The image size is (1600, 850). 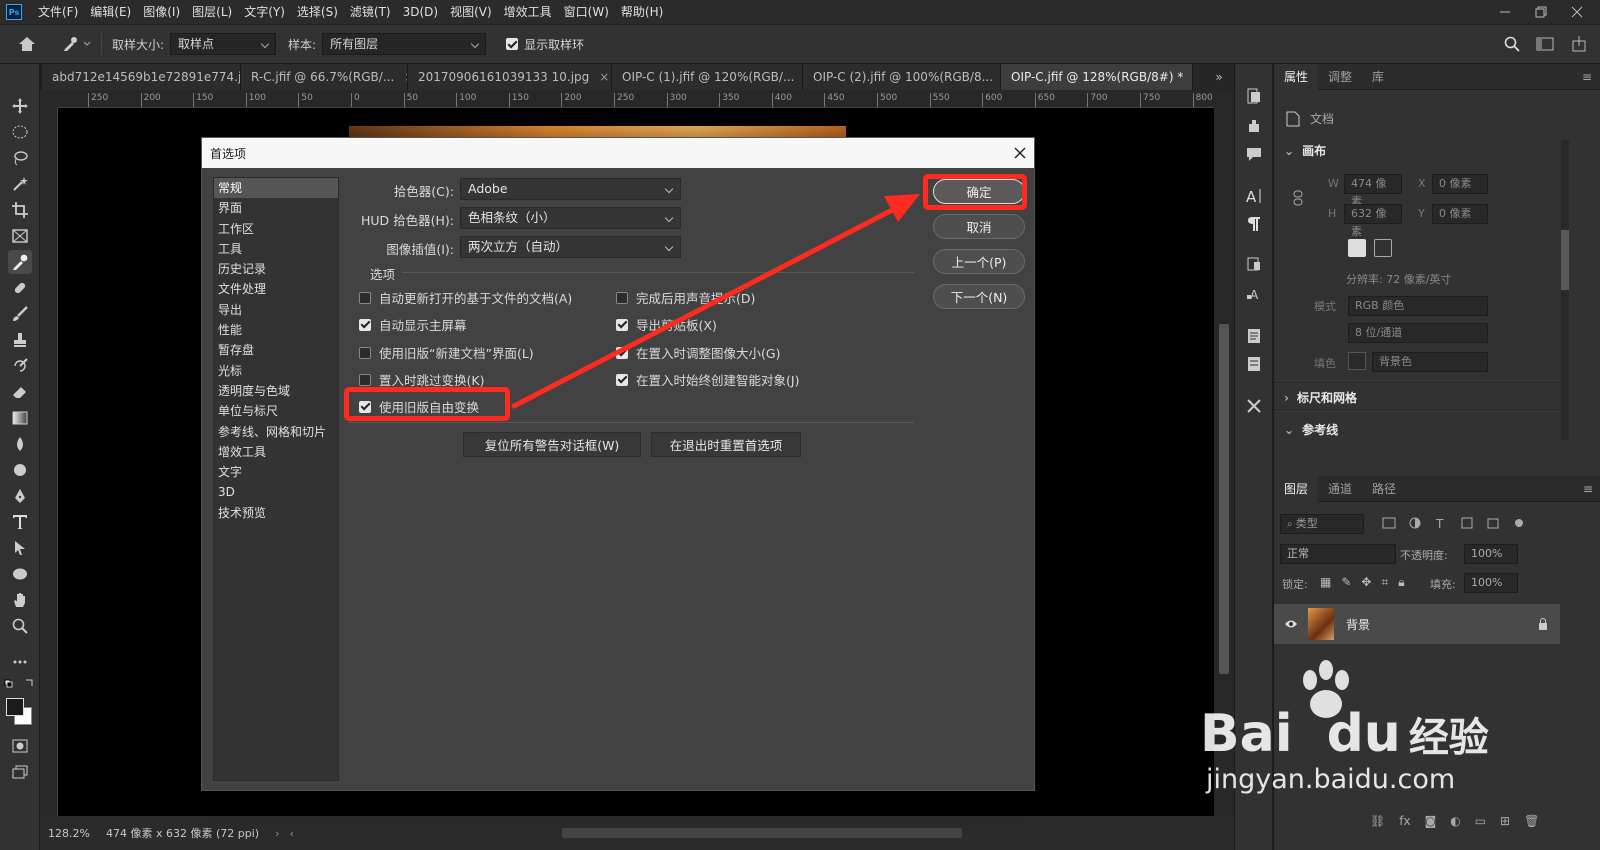 What do you see at coordinates (1246, 734) in the screenshot?
I see `watermark-brand-latin: Bai` at bounding box center [1246, 734].